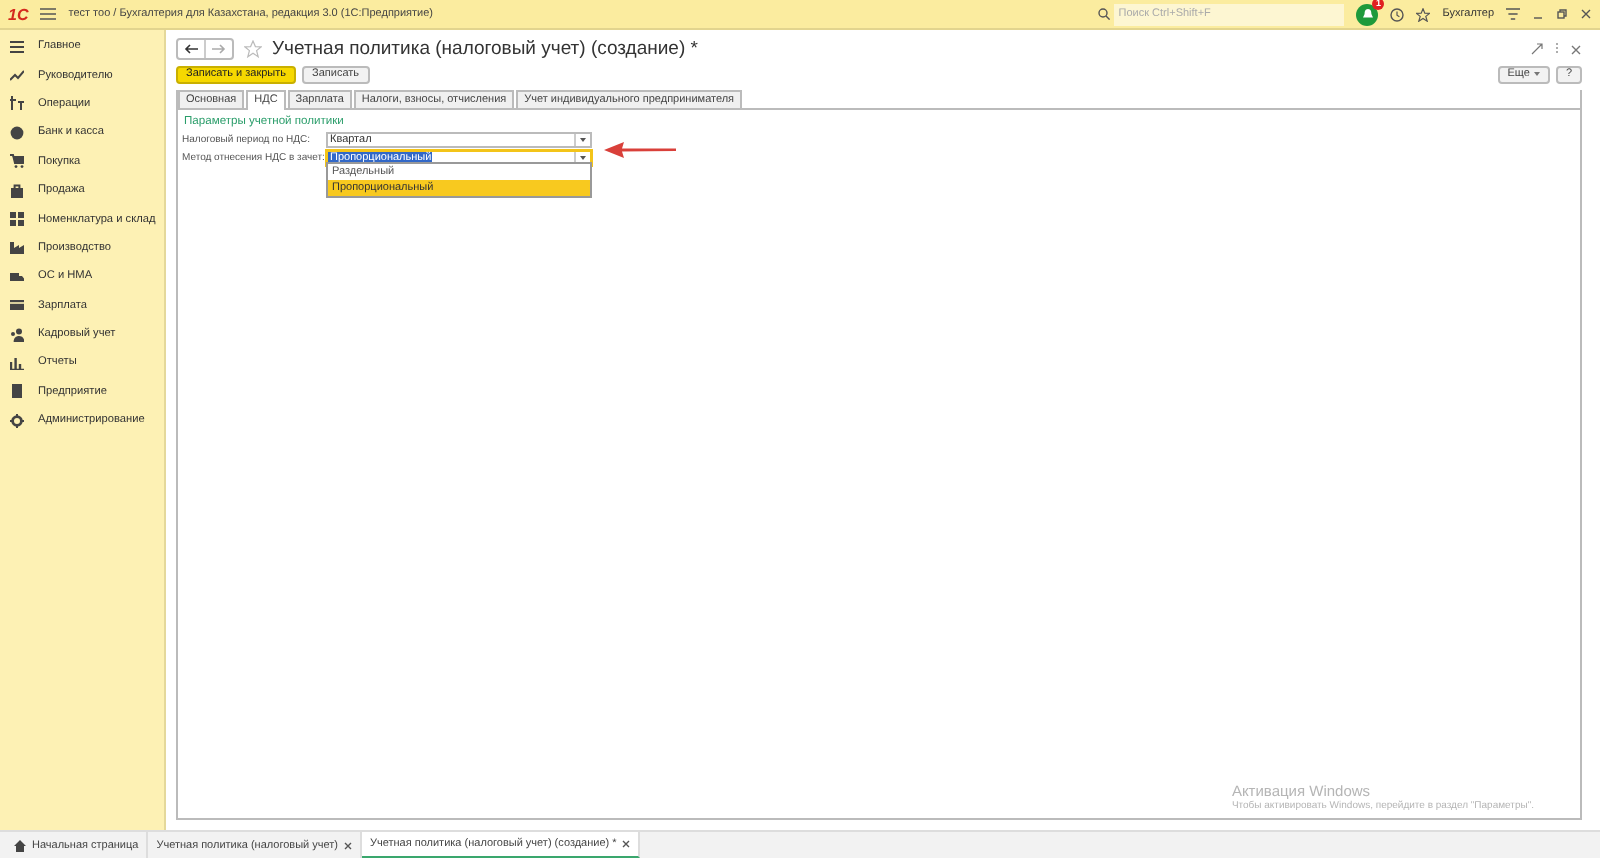 The height and width of the screenshot is (858, 1600). Describe the element at coordinates (640, 149) in the screenshot. I see `pointer-arrow-icon` at that location.